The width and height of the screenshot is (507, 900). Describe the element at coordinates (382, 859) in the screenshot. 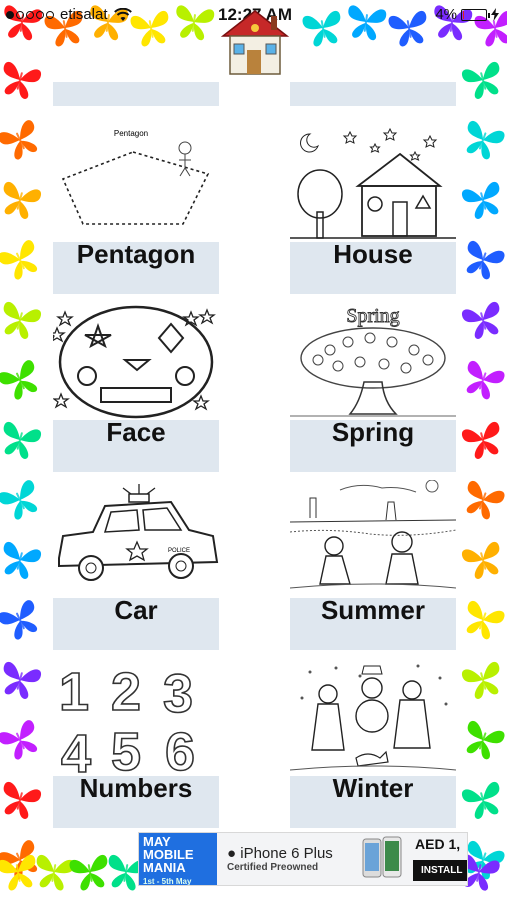

I see `phone-image` at that location.